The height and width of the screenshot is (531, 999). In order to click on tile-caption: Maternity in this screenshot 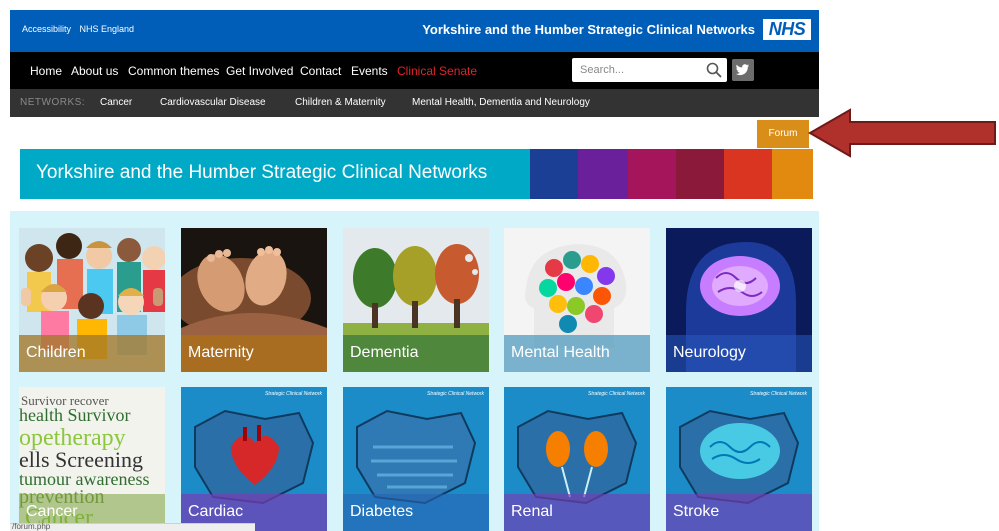, I will do `click(254, 353)`.